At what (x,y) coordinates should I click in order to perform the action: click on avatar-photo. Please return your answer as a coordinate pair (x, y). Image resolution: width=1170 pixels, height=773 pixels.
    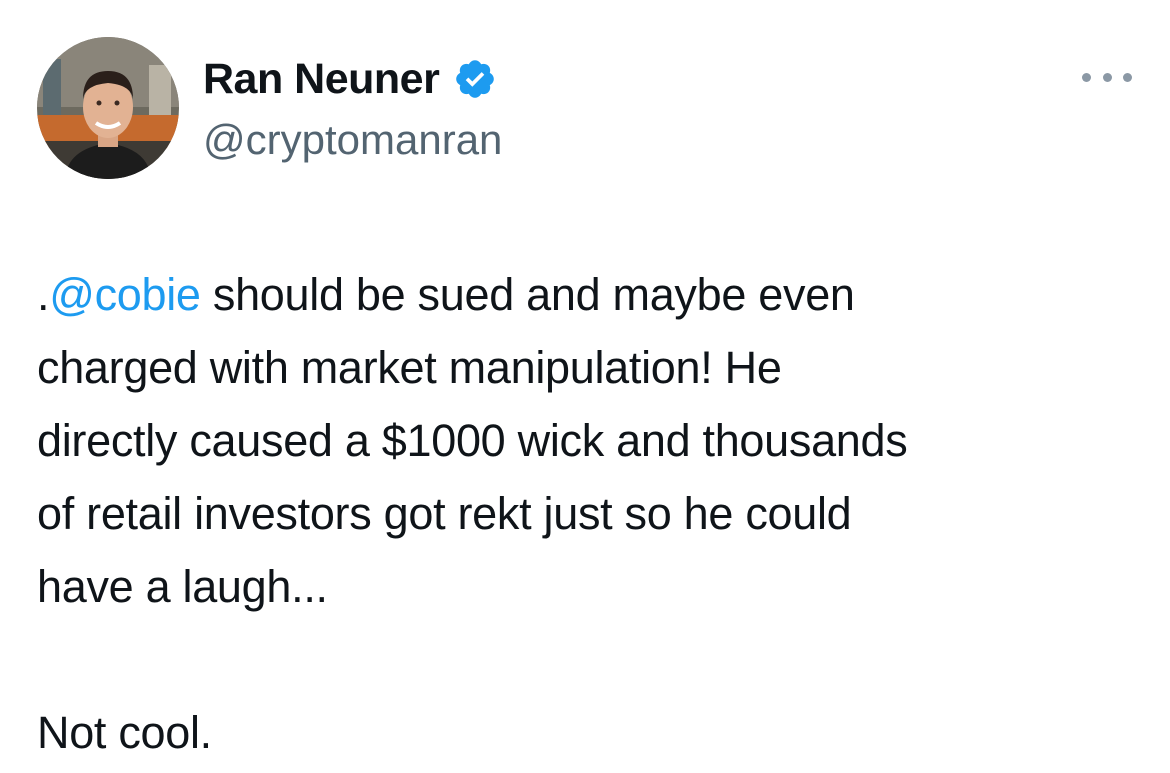
    Looking at the image, I should click on (108, 108).